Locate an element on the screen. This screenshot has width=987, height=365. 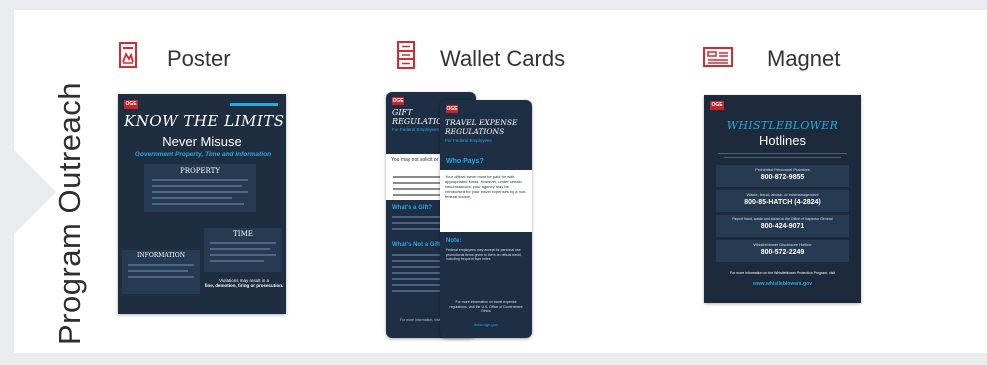
card-gift-heading-2: What's Not a Gift? is located at coordinates (418, 245).